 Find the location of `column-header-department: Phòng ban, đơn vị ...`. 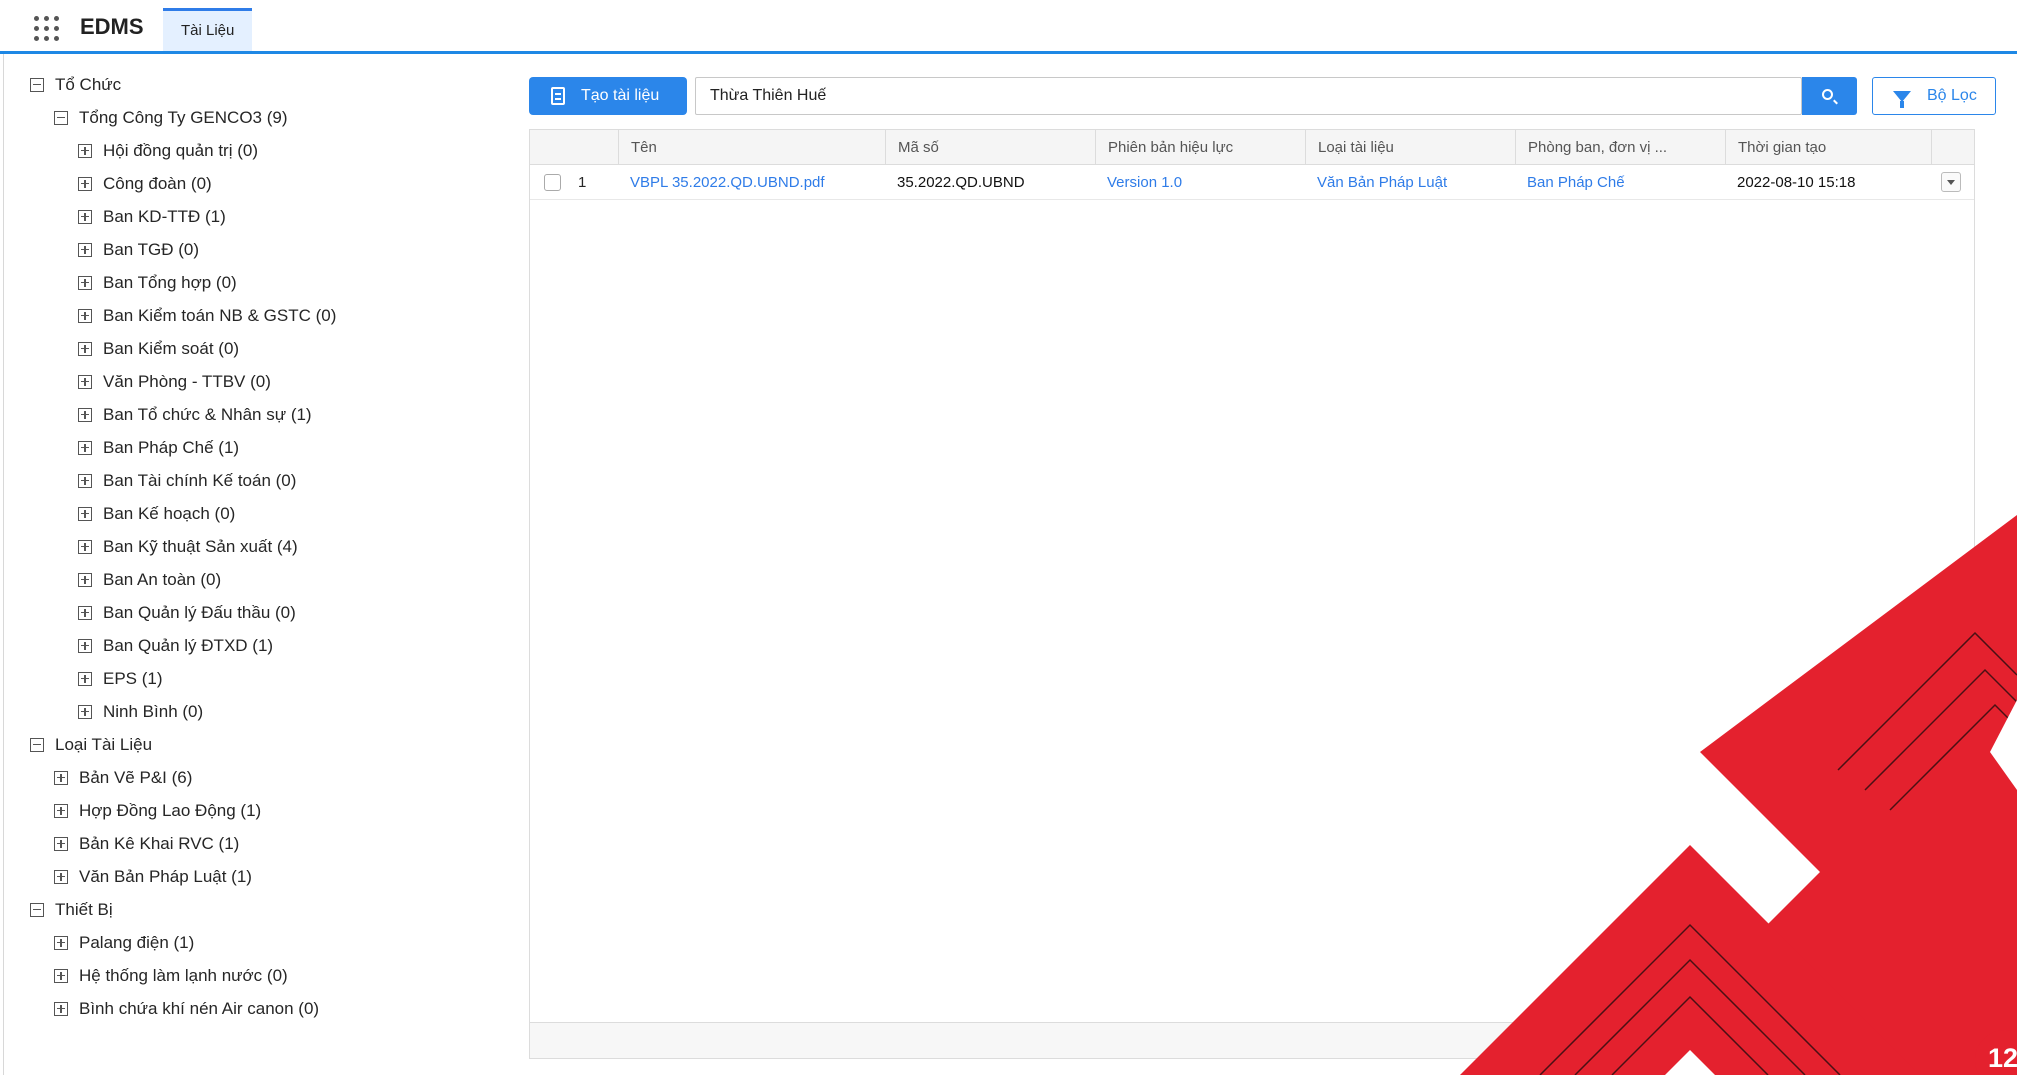

column-header-department: Phòng ban, đơn vị ... is located at coordinates (1620, 147).